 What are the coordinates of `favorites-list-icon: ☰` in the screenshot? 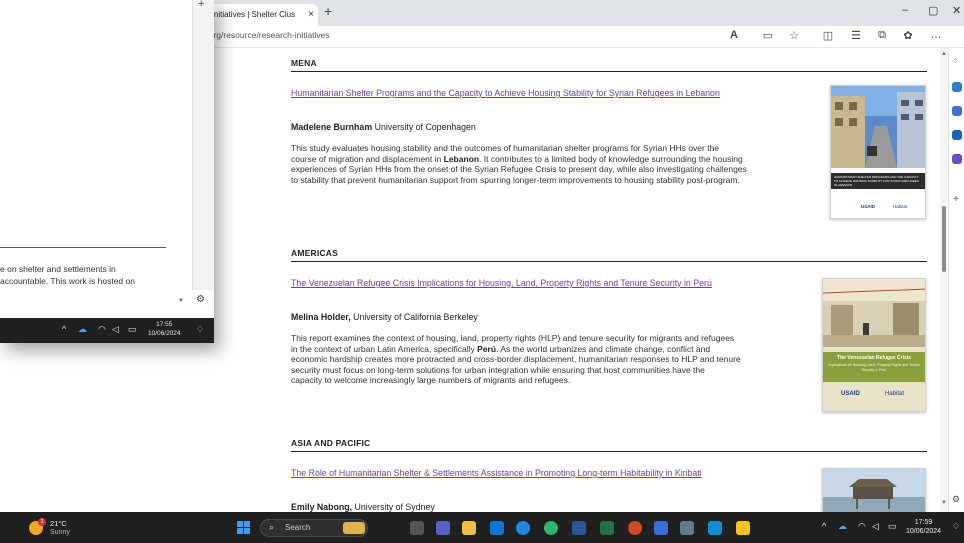 It's located at (856, 35).